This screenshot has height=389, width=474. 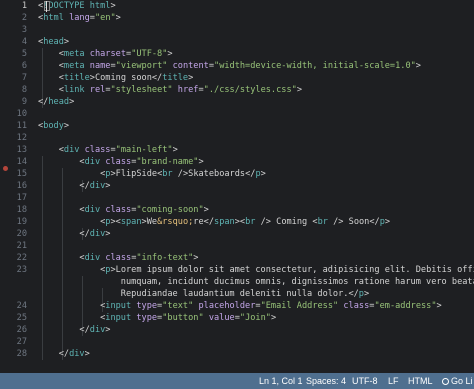 What do you see at coordinates (281, 381) in the screenshot?
I see `cursor-position-indicator: Ln 1, Col 1` at bounding box center [281, 381].